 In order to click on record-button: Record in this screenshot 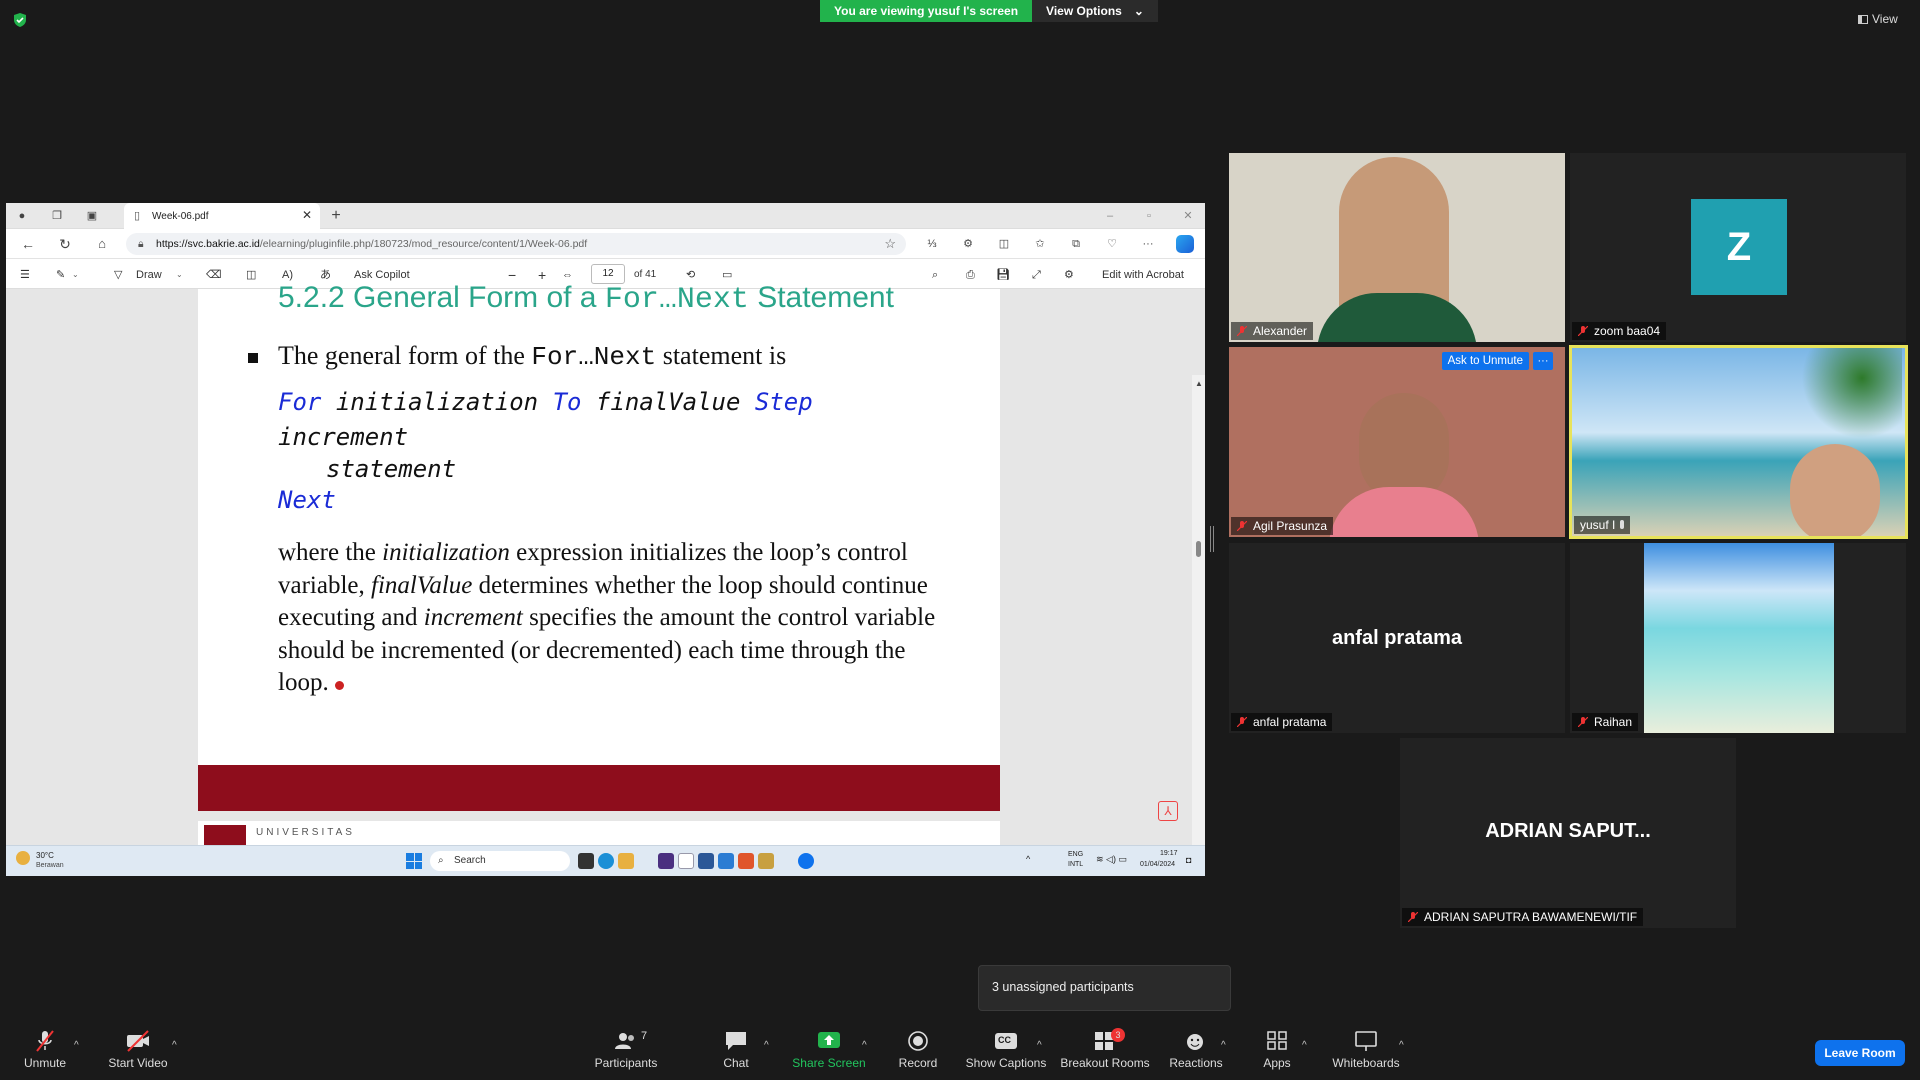, I will do `click(918, 1050)`.